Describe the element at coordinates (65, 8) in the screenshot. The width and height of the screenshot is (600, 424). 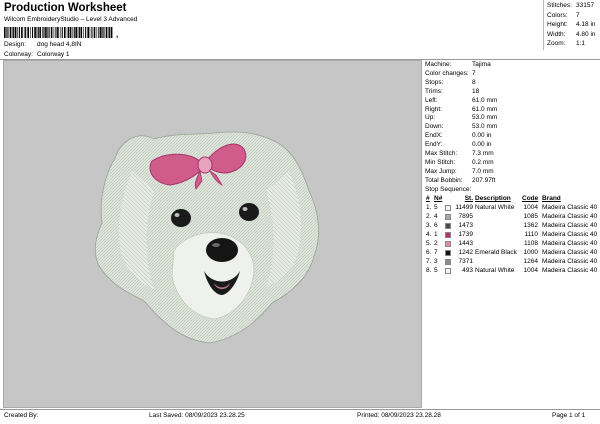
I see `page-title: Production Worksheet` at that location.